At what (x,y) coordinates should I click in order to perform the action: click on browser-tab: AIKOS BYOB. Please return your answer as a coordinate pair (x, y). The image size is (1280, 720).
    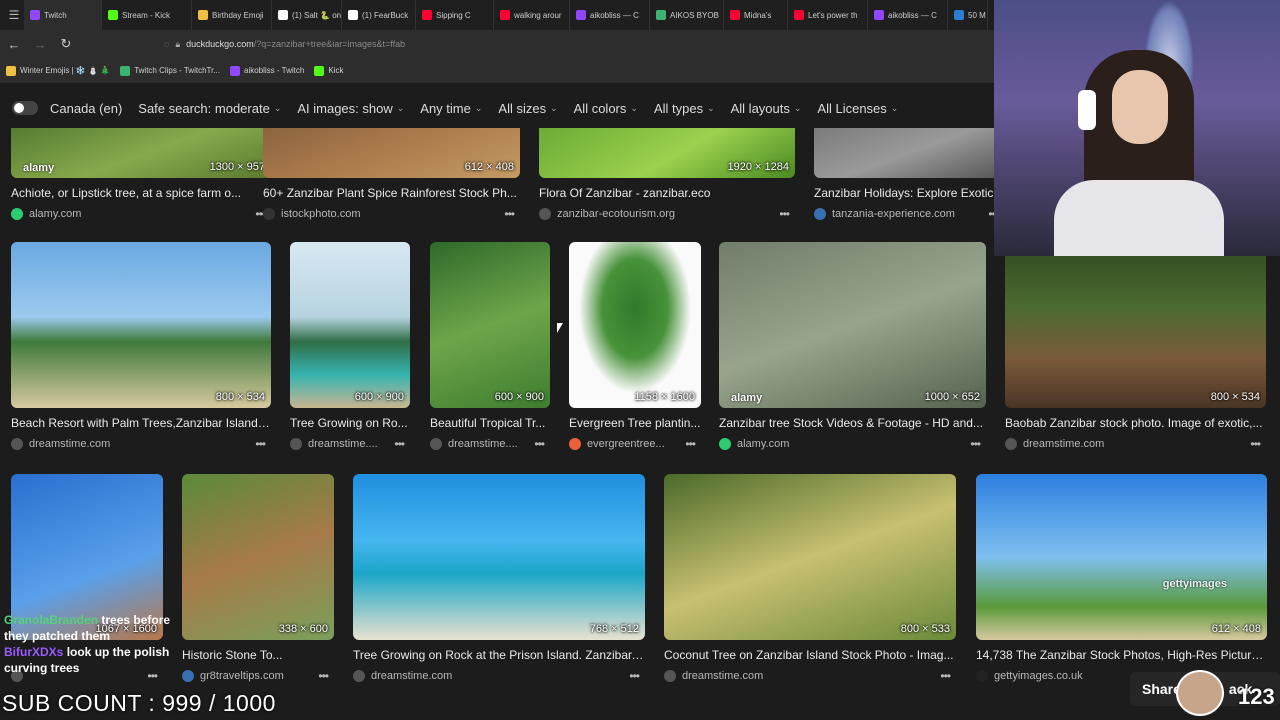
    Looking at the image, I should click on (687, 15).